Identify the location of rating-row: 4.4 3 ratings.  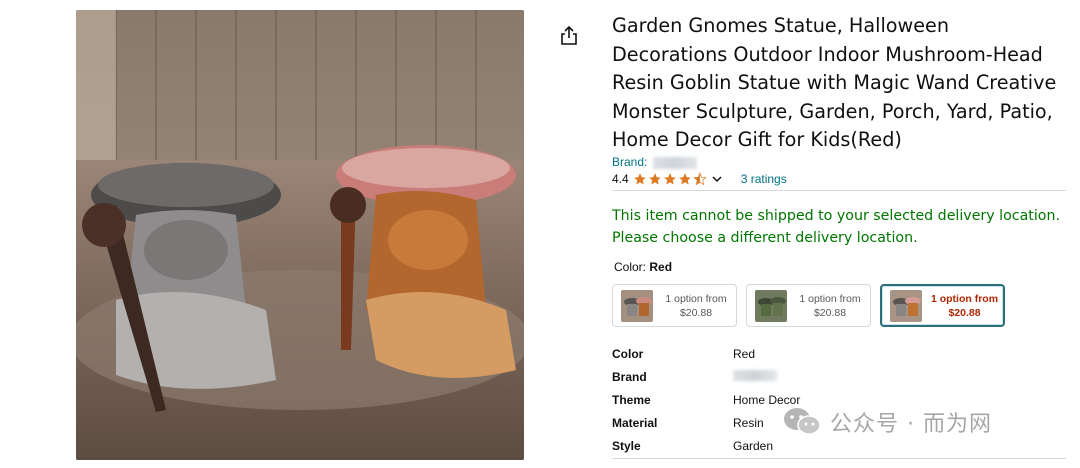
(699, 179).